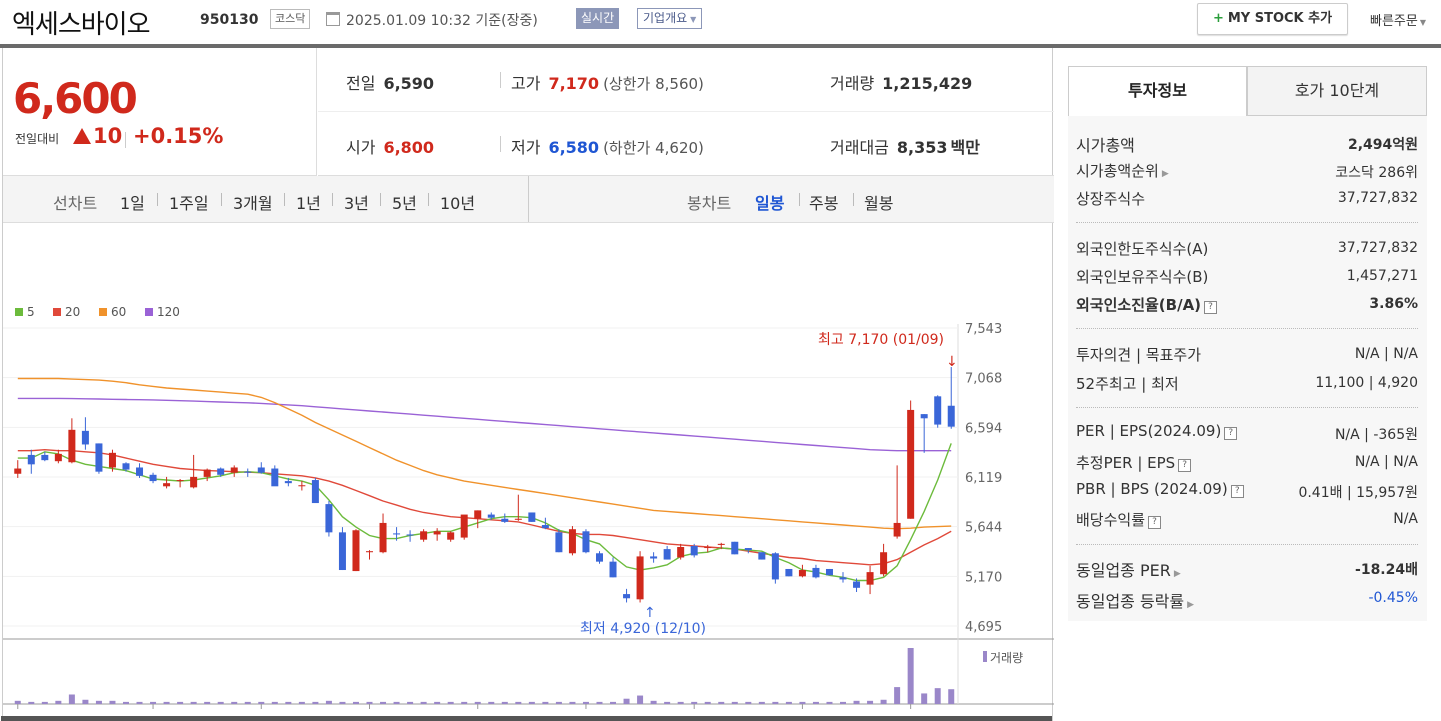 The height and width of the screenshot is (721, 1441). What do you see at coordinates (823, 202) in the screenshot?
I see `candle-tab-weekly: 주봉` at bounding box center [823, 202].